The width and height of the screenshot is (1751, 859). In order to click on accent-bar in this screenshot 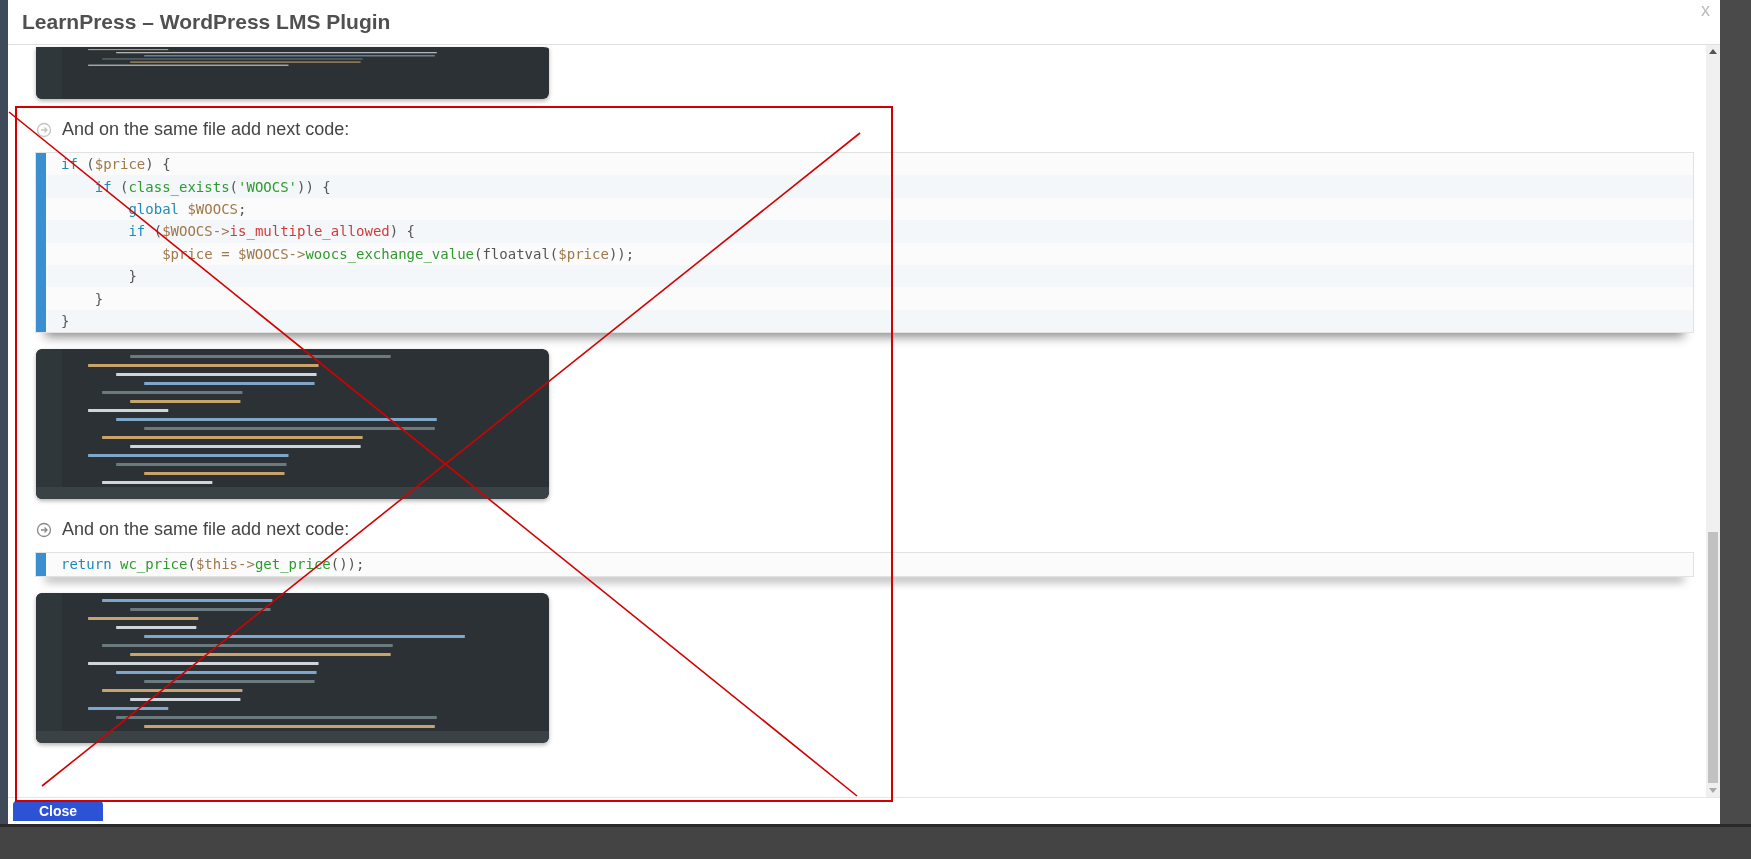, I will do `click(41, 564)`.